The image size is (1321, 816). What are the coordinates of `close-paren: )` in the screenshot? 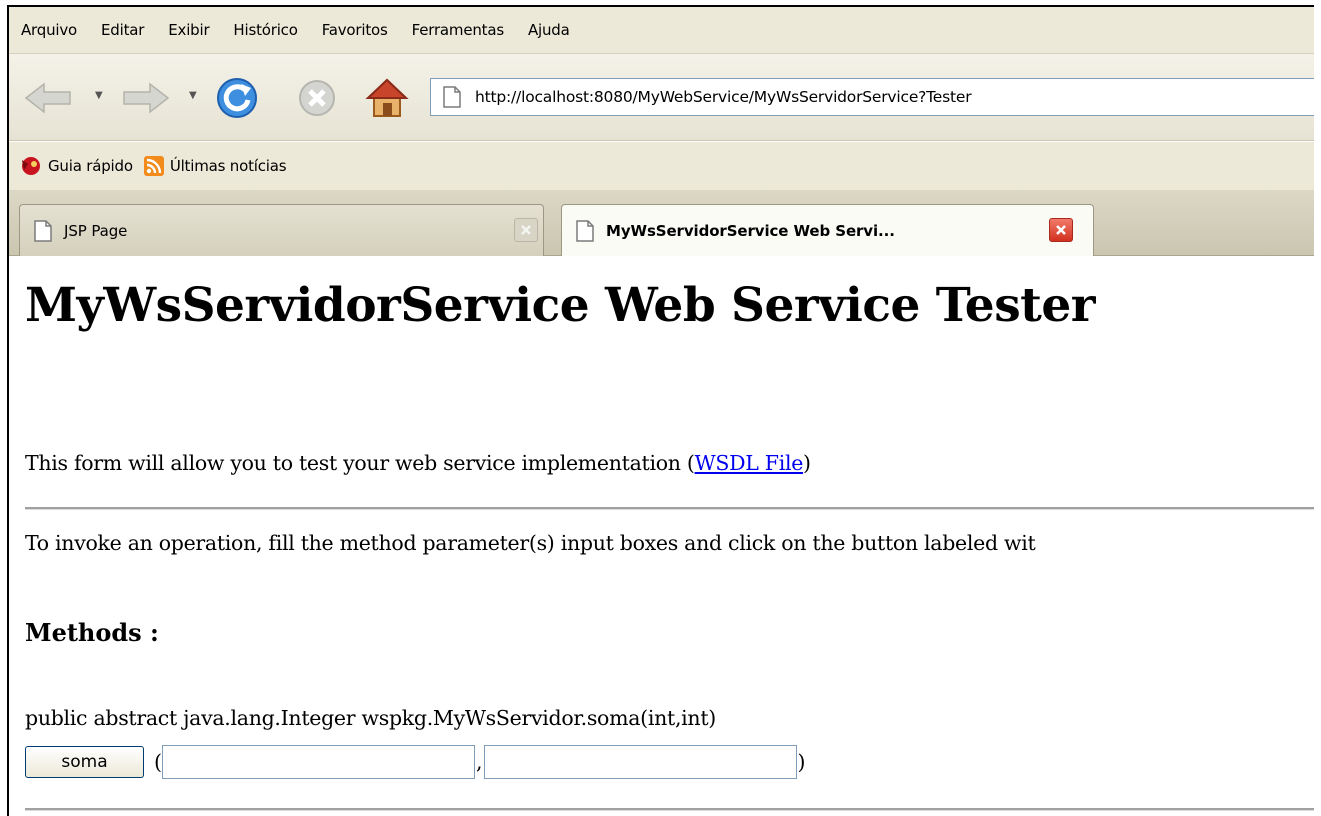 It's located at (801, 762).